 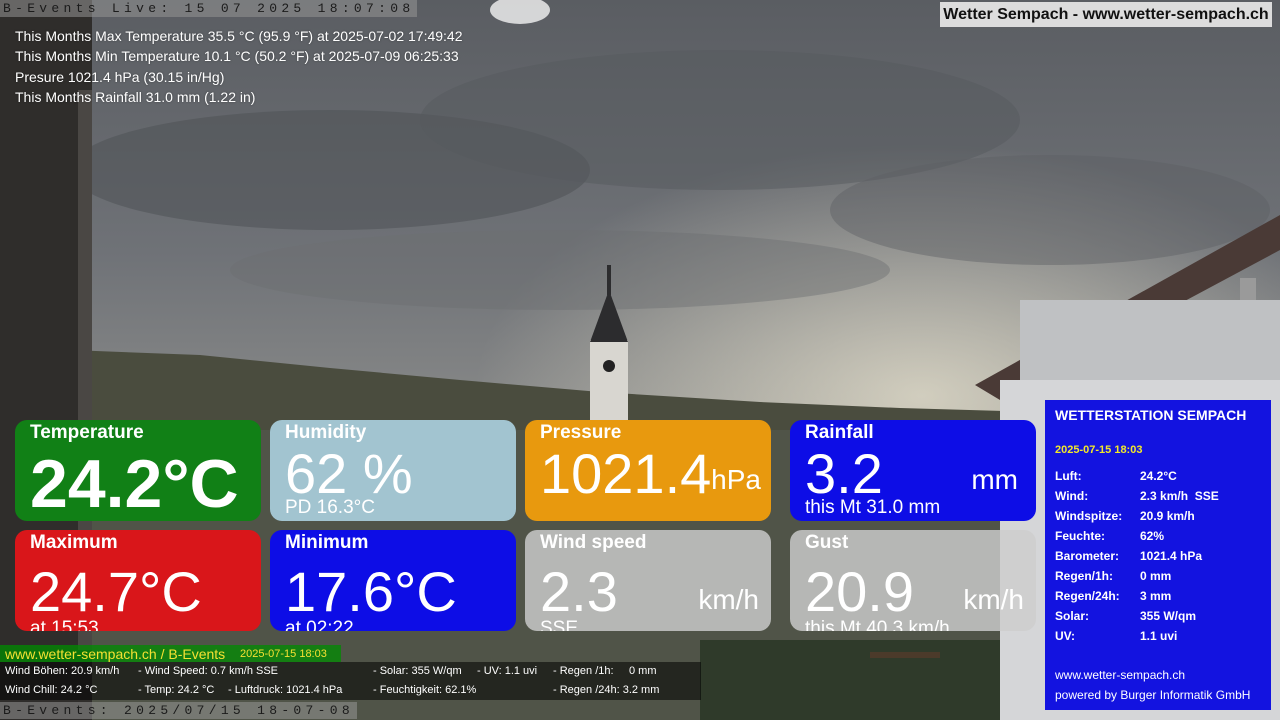 I want to click on rainfall-month: this Mt 31.0 mm, so click(x=873, y=507).